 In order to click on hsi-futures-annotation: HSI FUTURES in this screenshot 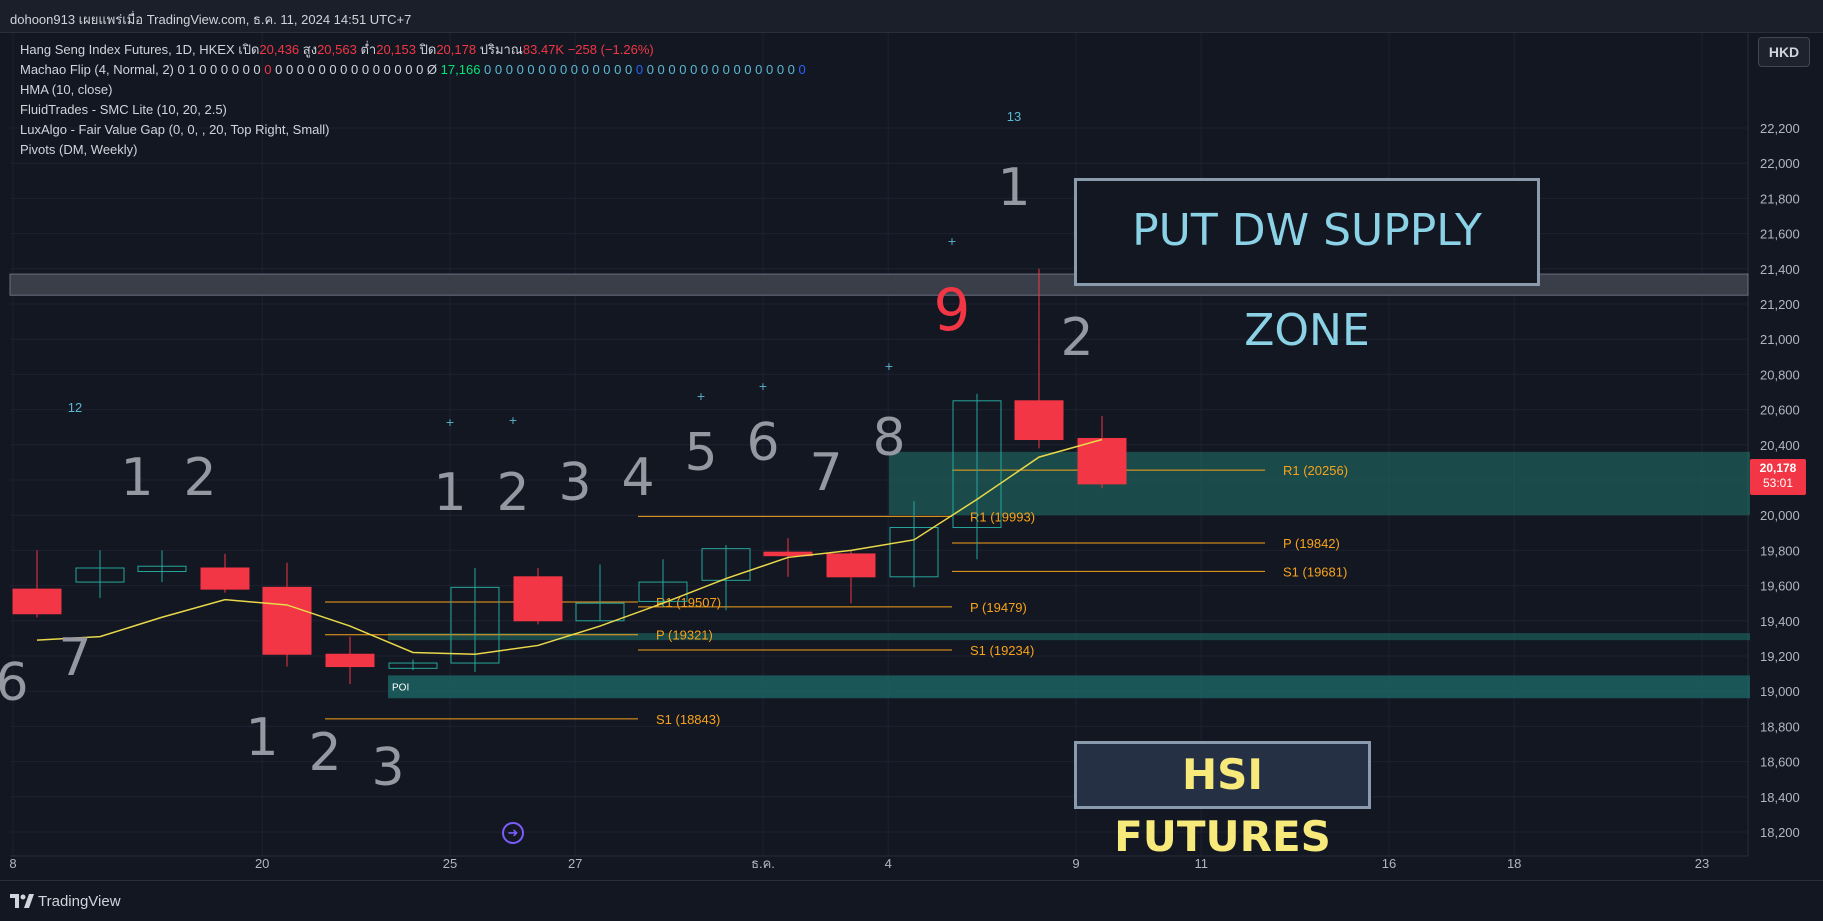, I will do `click(1222, 801)`.